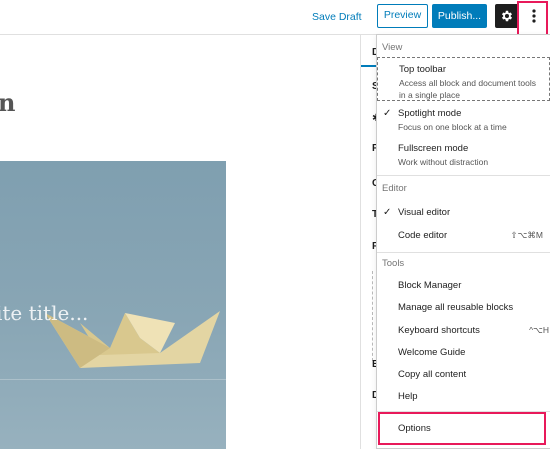 This screenshot has width=550, height=449. Describe the element at coordinates (402, 16) in the screenshot. I see `preview-button: Preview` at that location.